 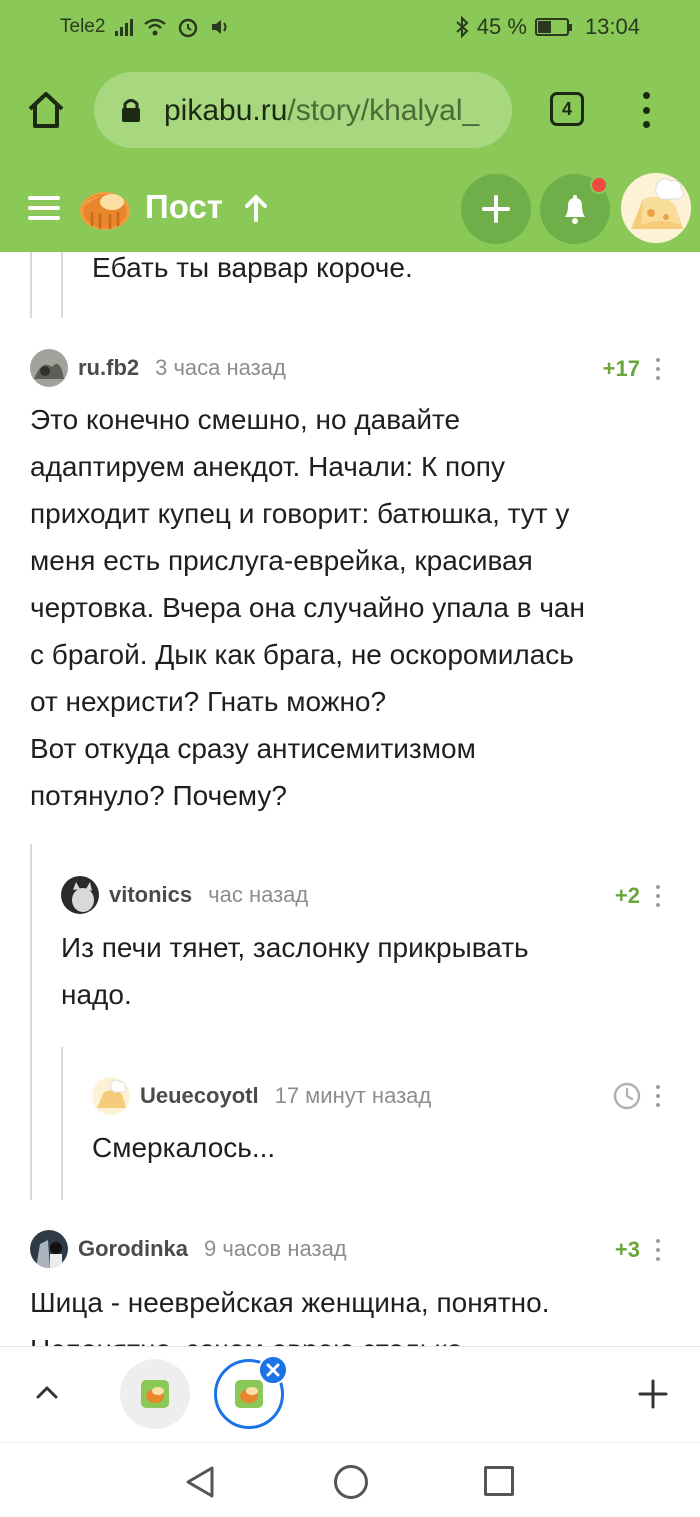 What do you see at coordinates (627, 1096) in the screenshot?
I see `clock-icon` at bounding box center [627, 1096].